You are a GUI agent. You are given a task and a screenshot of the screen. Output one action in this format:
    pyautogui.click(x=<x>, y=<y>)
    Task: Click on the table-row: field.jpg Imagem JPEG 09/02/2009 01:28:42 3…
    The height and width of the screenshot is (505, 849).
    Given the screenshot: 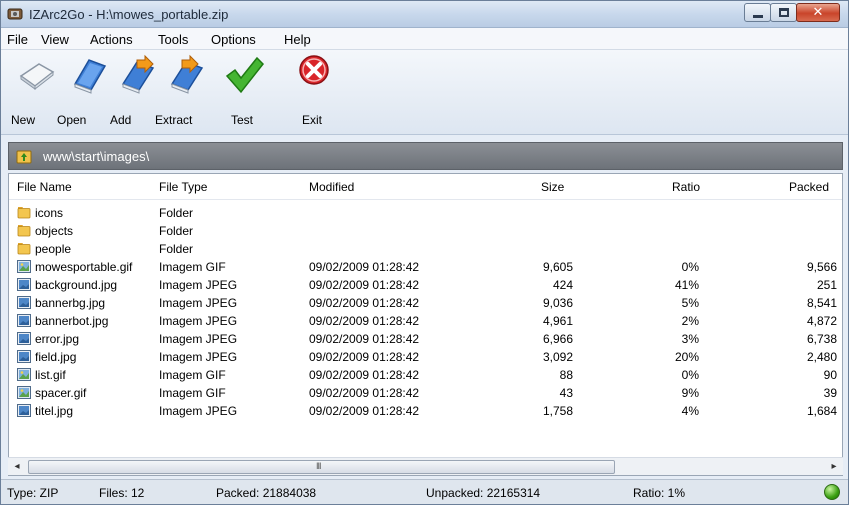 What is the action you would take?
    pyautogui.click(x=425, y=357)
    